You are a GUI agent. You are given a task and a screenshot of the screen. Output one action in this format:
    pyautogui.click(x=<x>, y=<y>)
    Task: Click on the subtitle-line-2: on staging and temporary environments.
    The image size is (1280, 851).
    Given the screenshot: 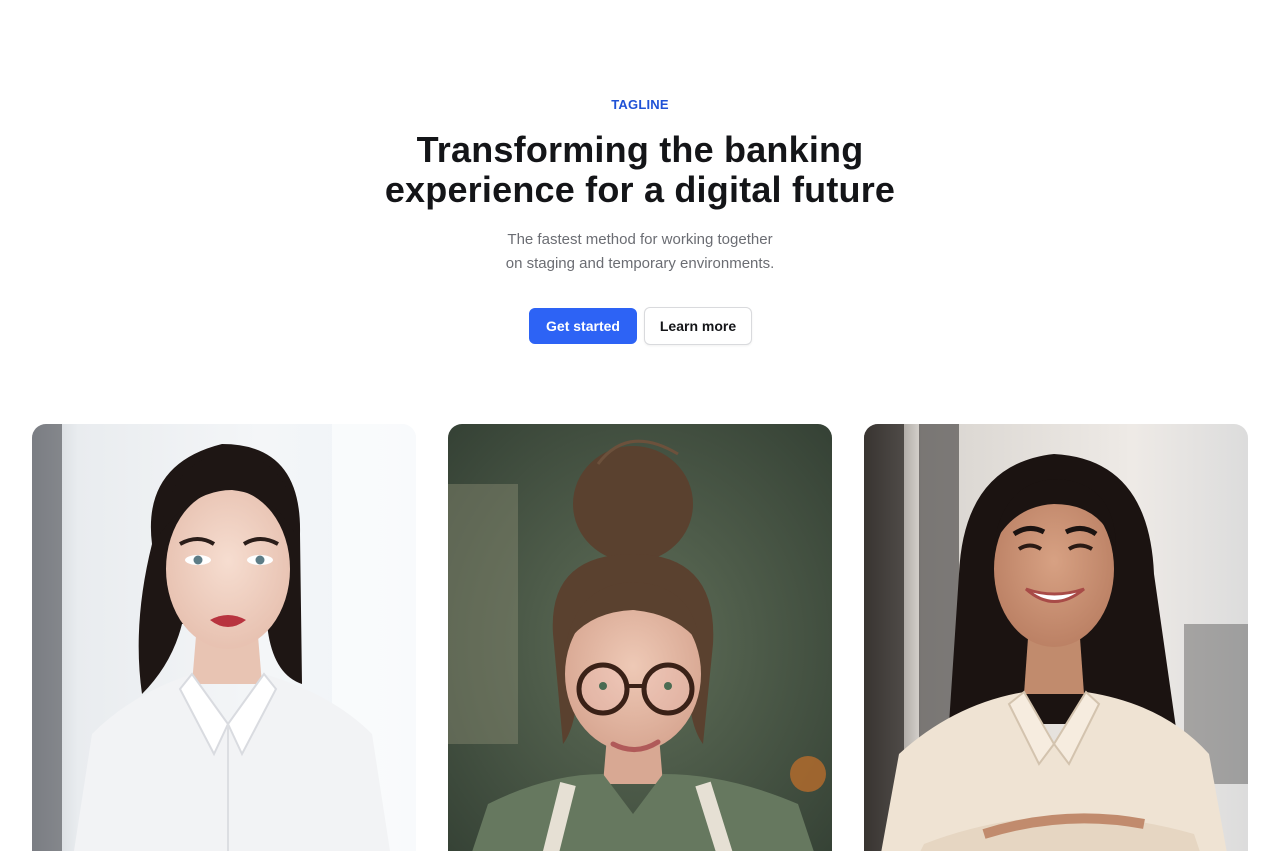 What is the action you would take?
    pyautogui.click(x=640, y=263)
    